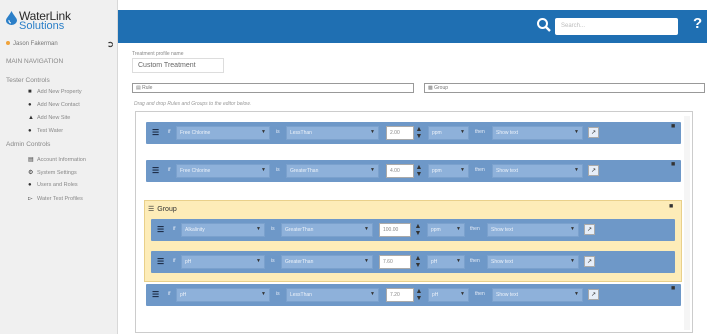 This screenshot has width=707, height=334. I want to click on delete-group-icon: ■, so click(671, 206).